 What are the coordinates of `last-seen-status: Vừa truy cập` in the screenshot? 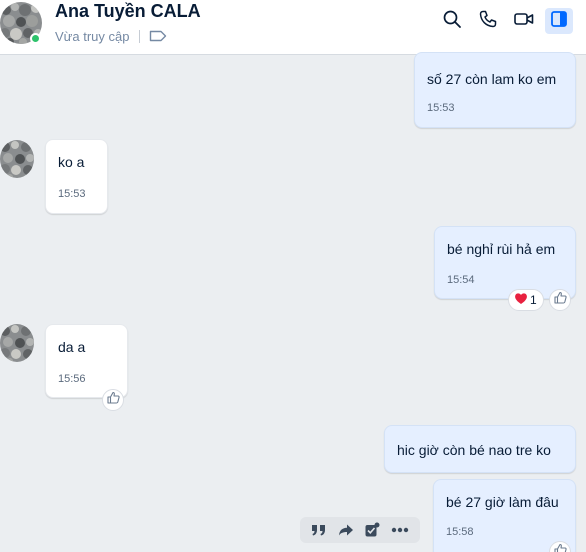 It's located at (92, 36).